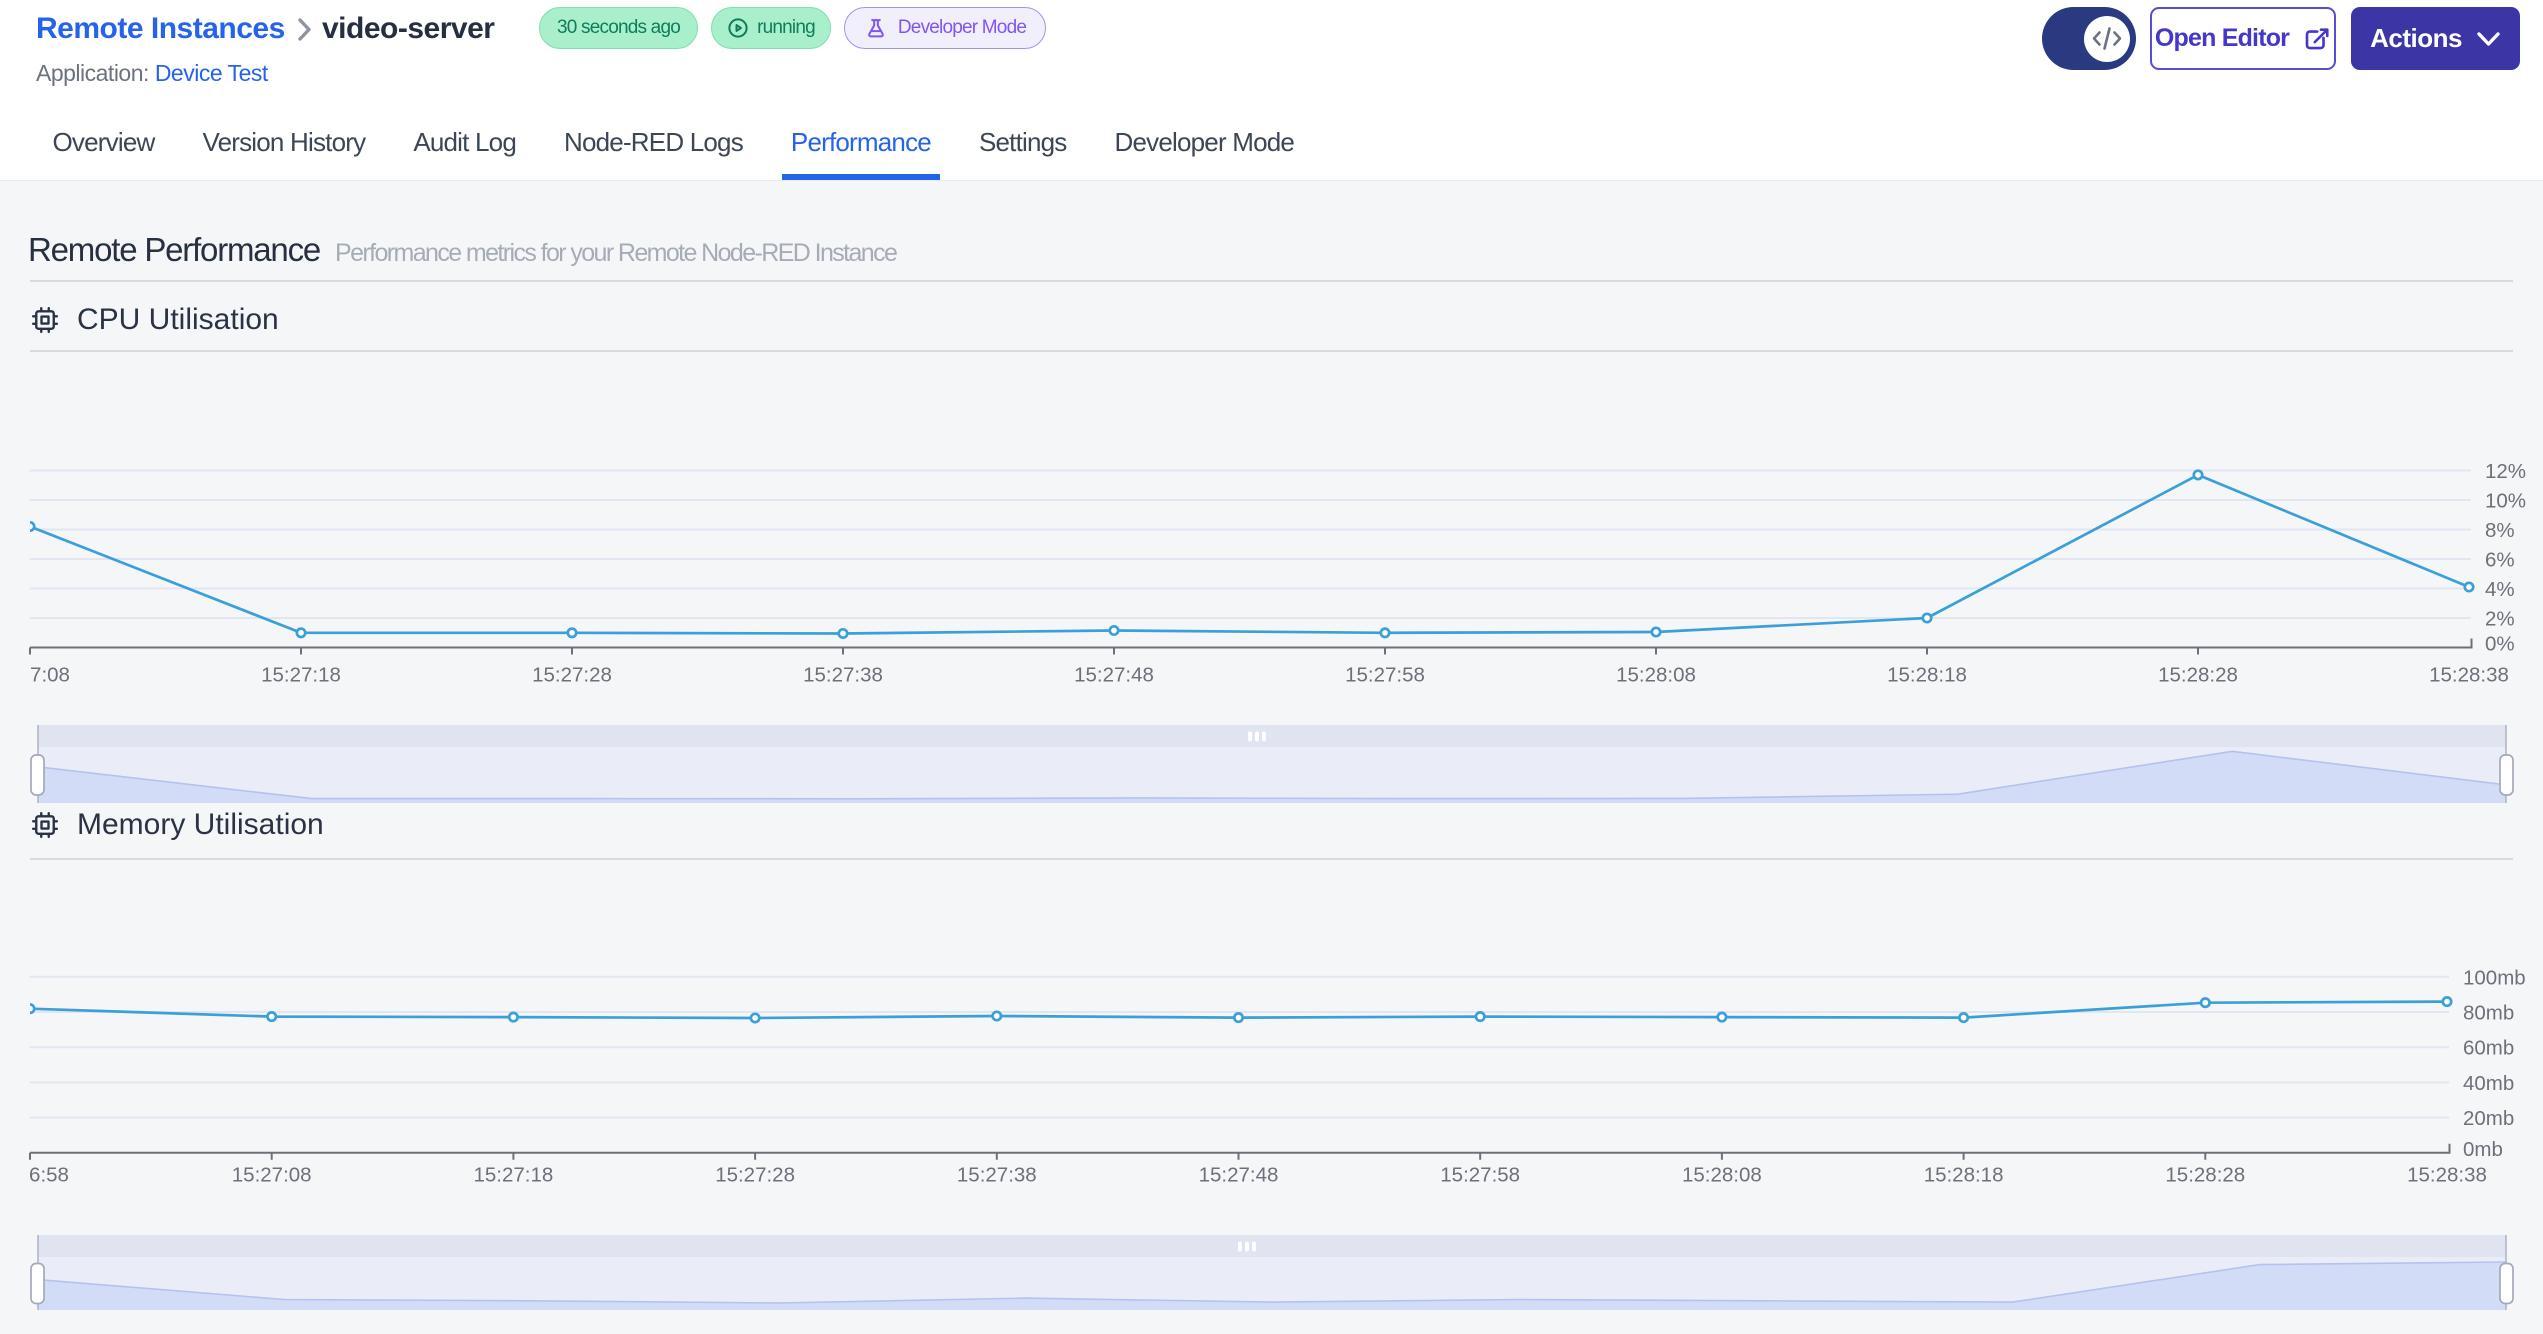 The height and width of the screenshot is (1334, 2543). Describe the element at coordinates (2500, 530) in the screenshot. I see `svg-text: 8%` at that location.